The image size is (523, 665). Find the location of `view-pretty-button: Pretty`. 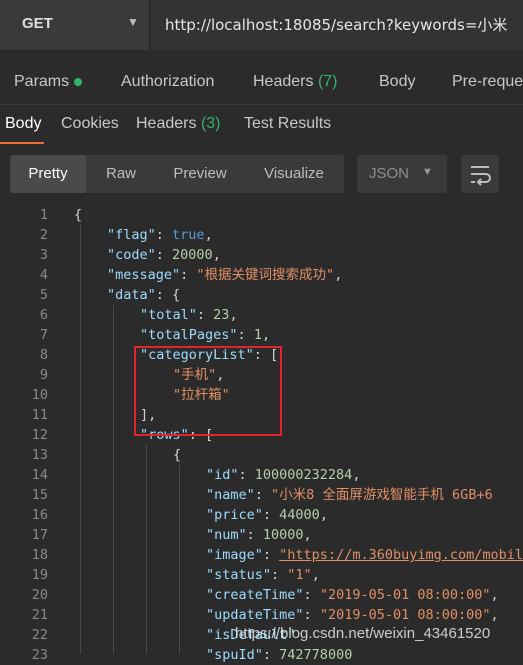

view-pretty-button: Pretty is located at coordinates (48, 174).